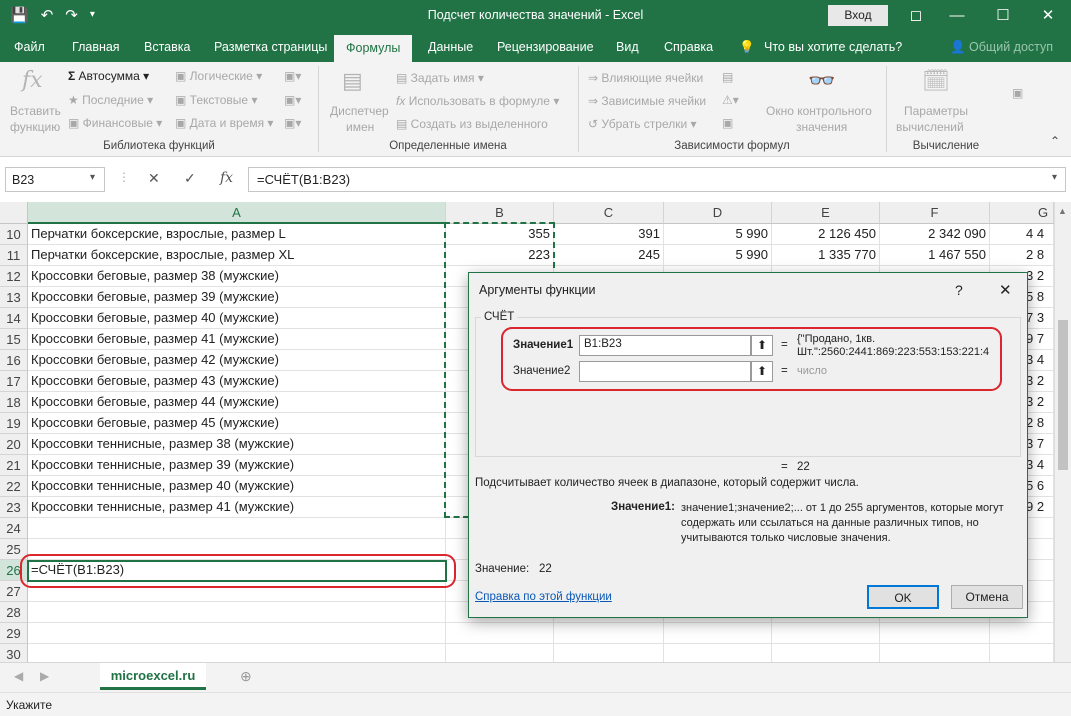 The height and width of the screenshot is (716, 1071). What do you see at coordinates (1022, 234) in the screenshot?
I see `cell-g: 4 4` at bounding box center [1022, 234].